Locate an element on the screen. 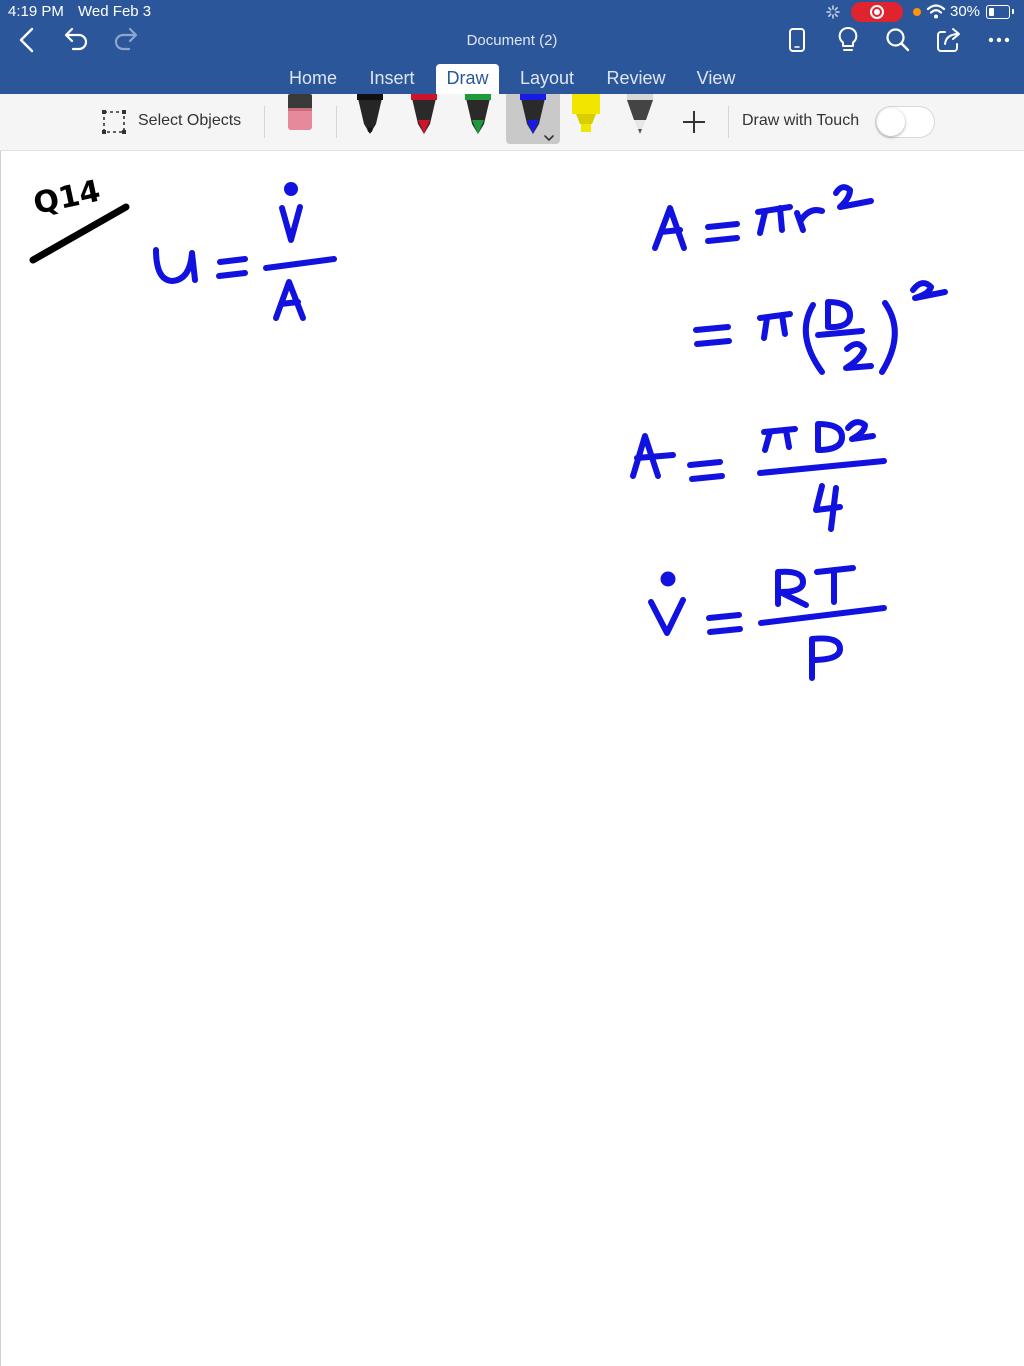  ink-eq-diameter is located at coordinates (820, 327).